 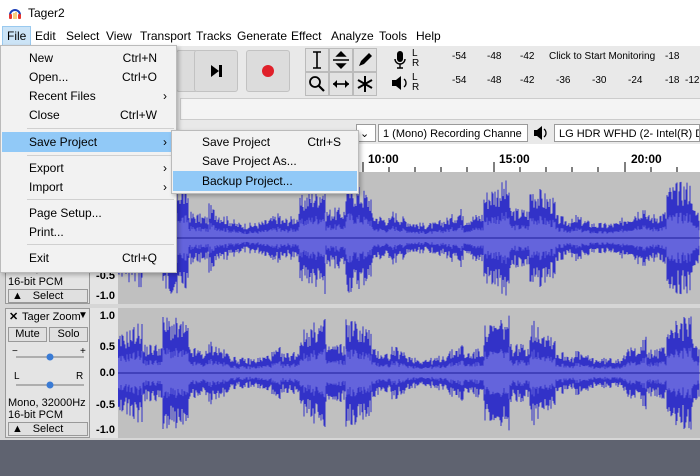 I want to click on i-beam-icon, so click(x=317, y=60).